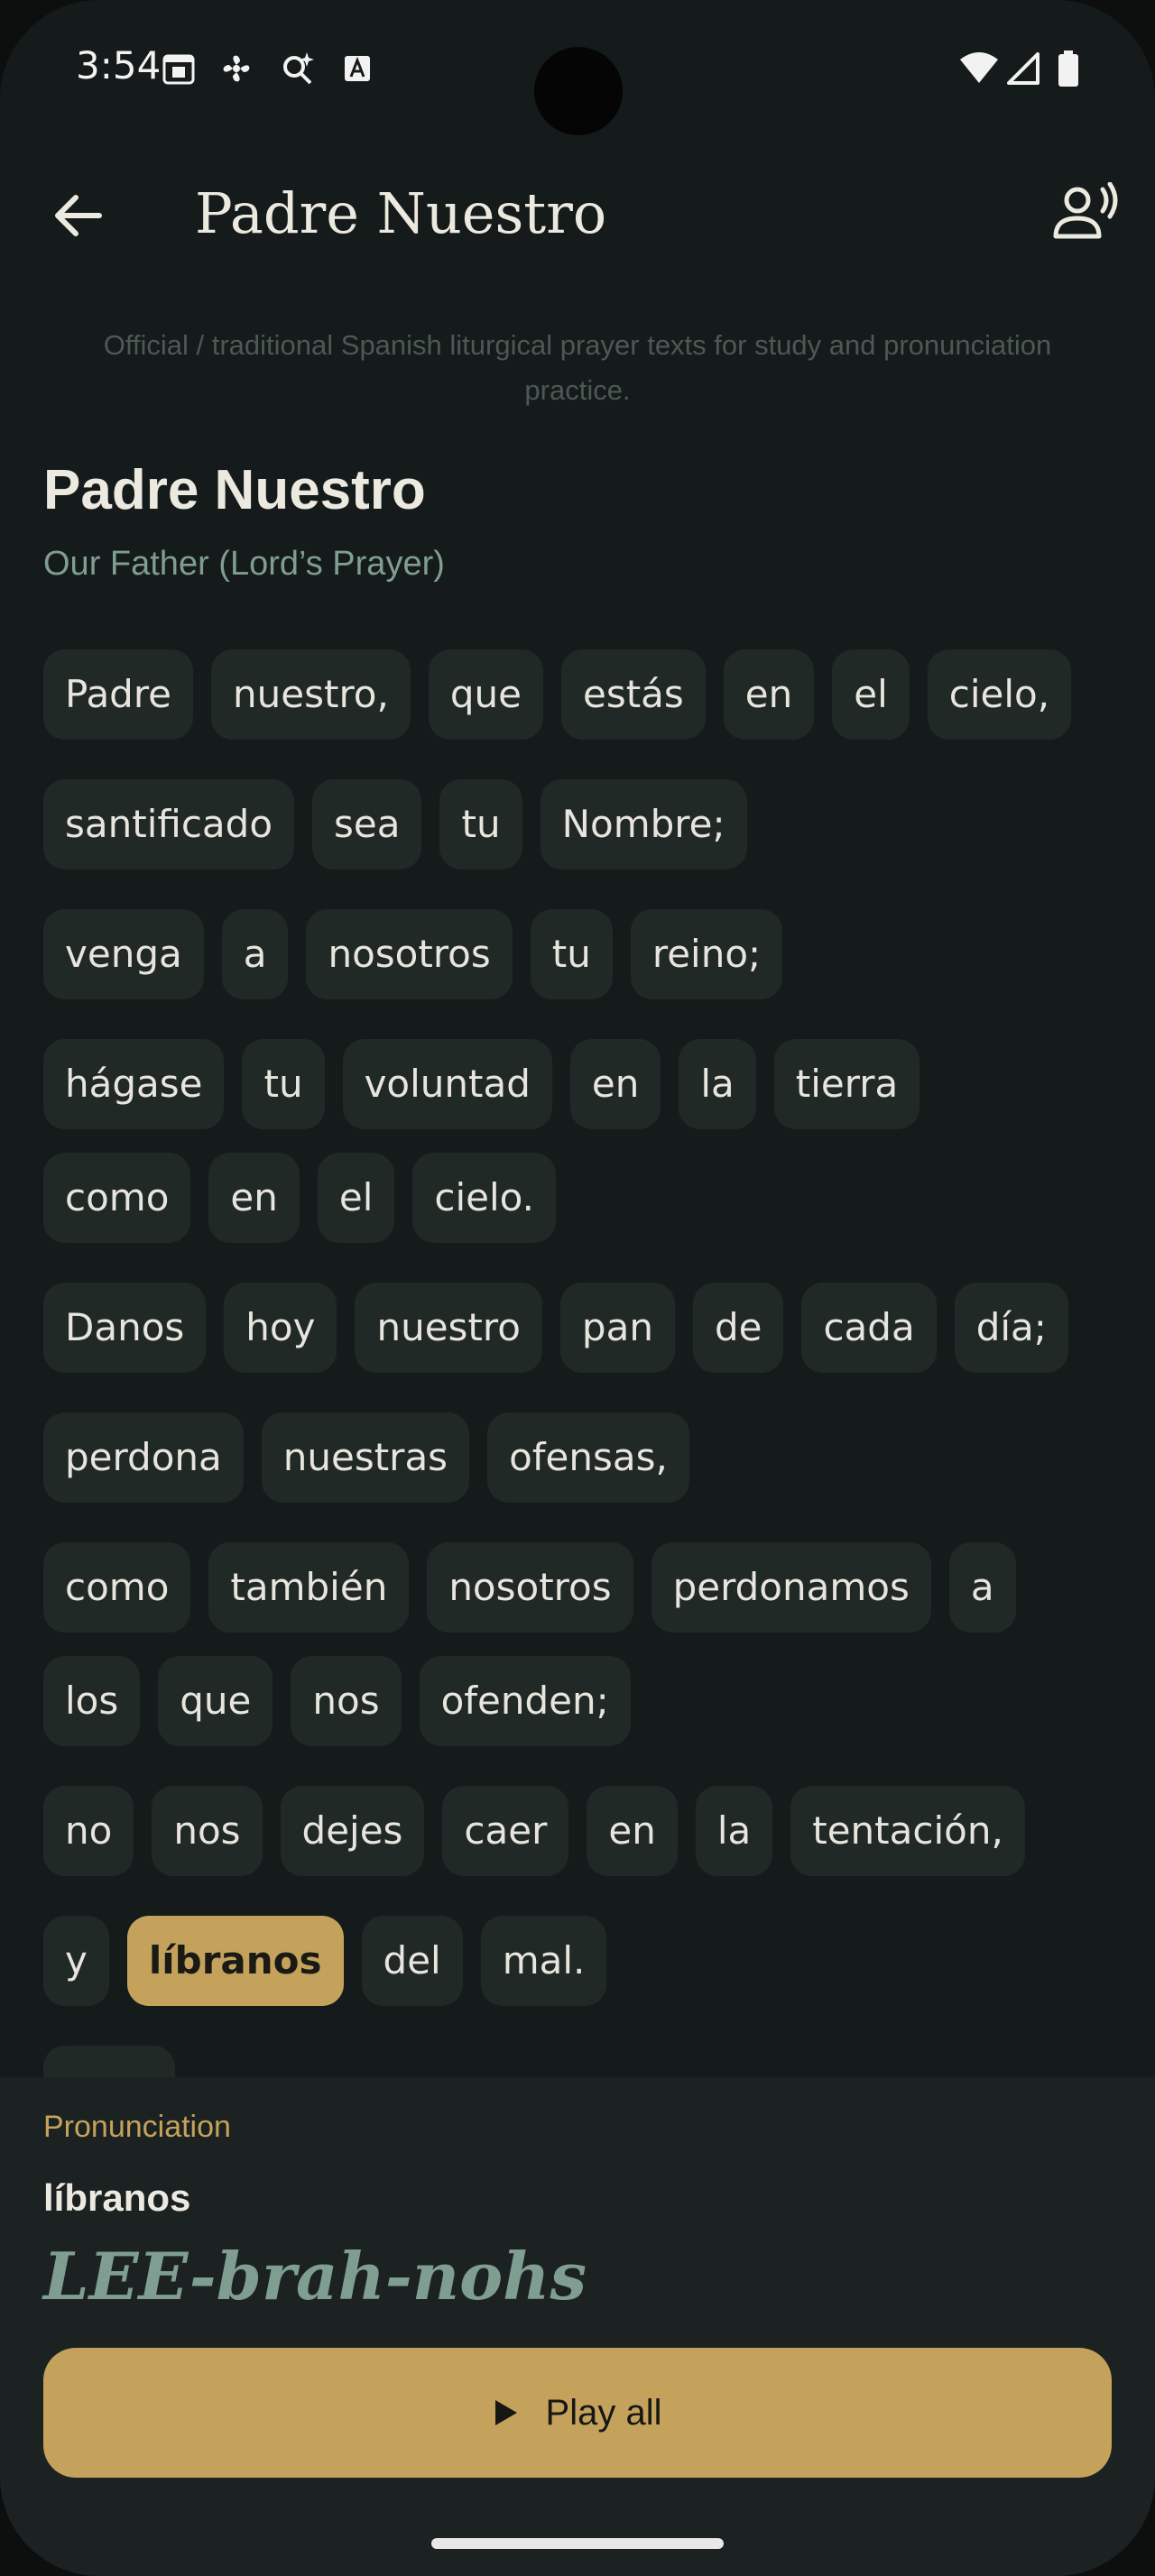 Image resolution: width=1155 pixels, height=2576 pixels. I want to click on arrow-back-icon, so click(78, 216).